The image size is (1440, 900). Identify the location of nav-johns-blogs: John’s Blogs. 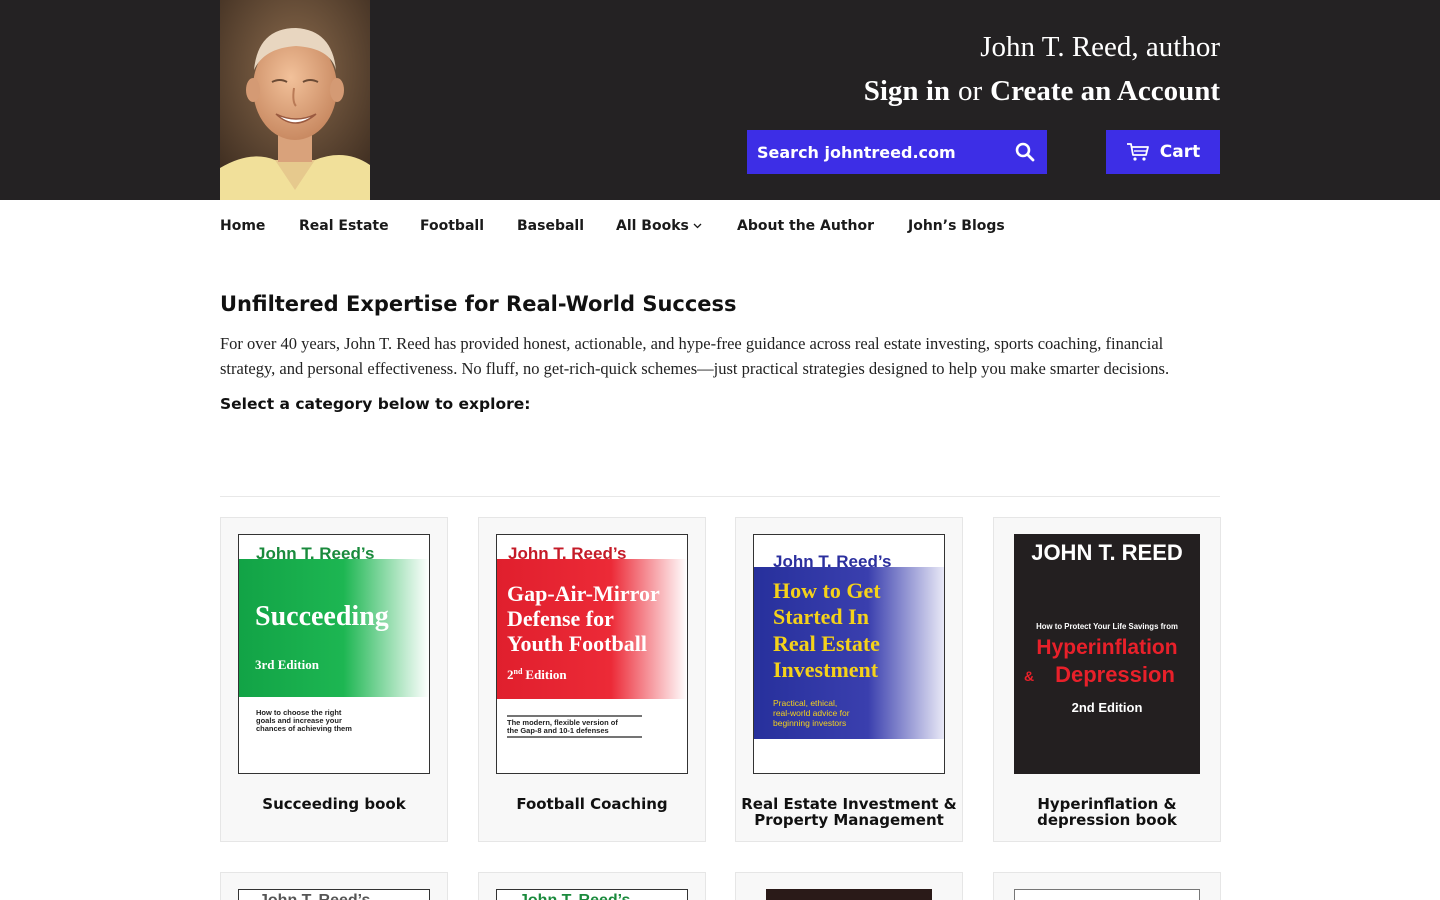
(956, 226).